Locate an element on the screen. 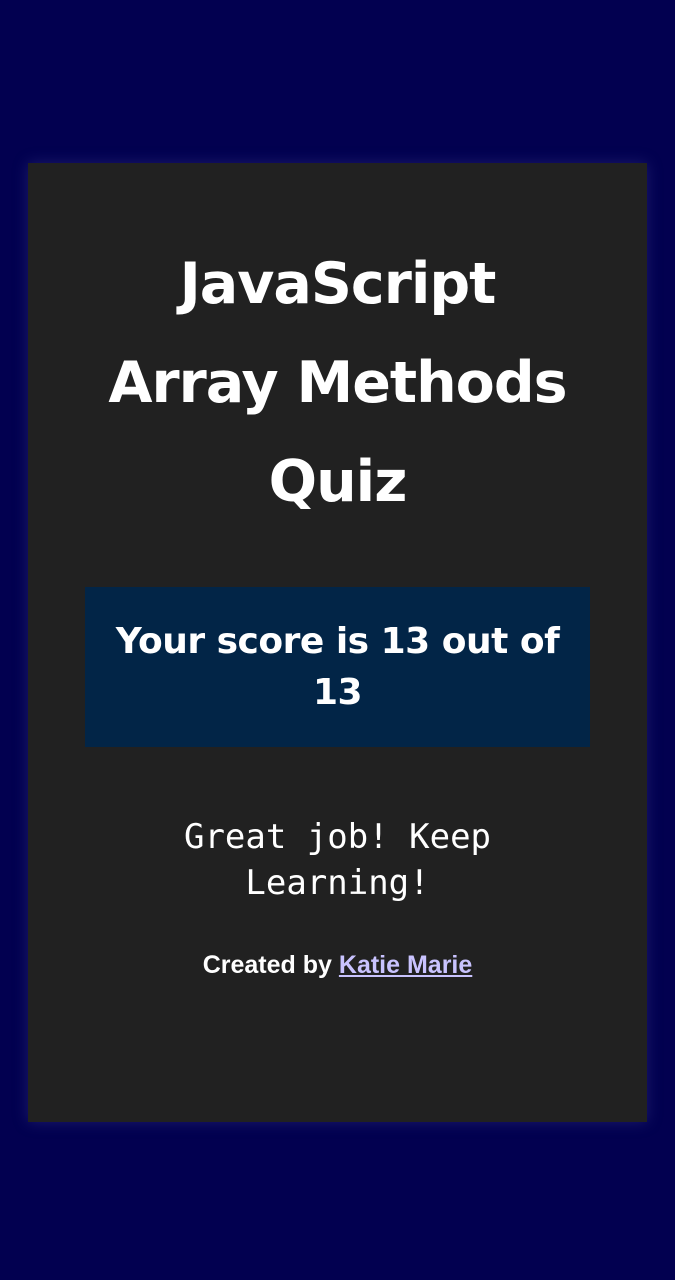 This screenshot has width=675, height=1280. title-line: Array Methods is located at coordinates (337, 383).